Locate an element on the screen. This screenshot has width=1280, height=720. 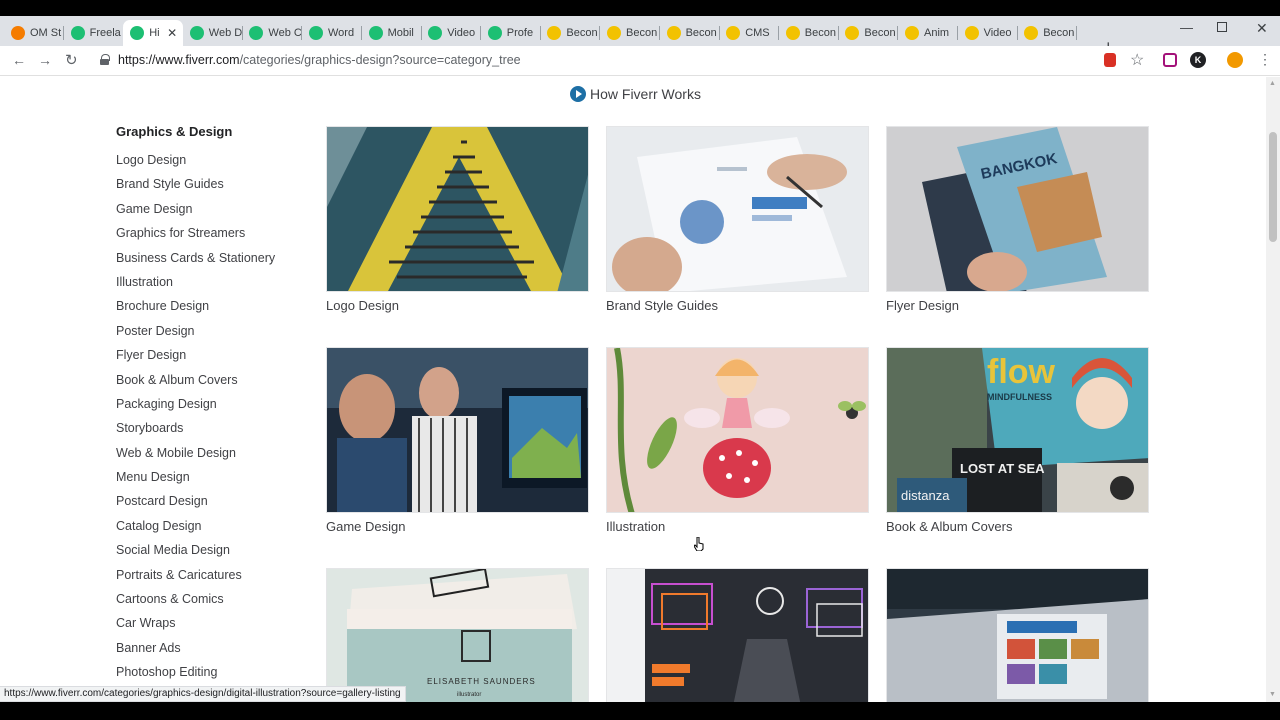
sidebar-item: Social Media Design is located at coordinates (211, 550).